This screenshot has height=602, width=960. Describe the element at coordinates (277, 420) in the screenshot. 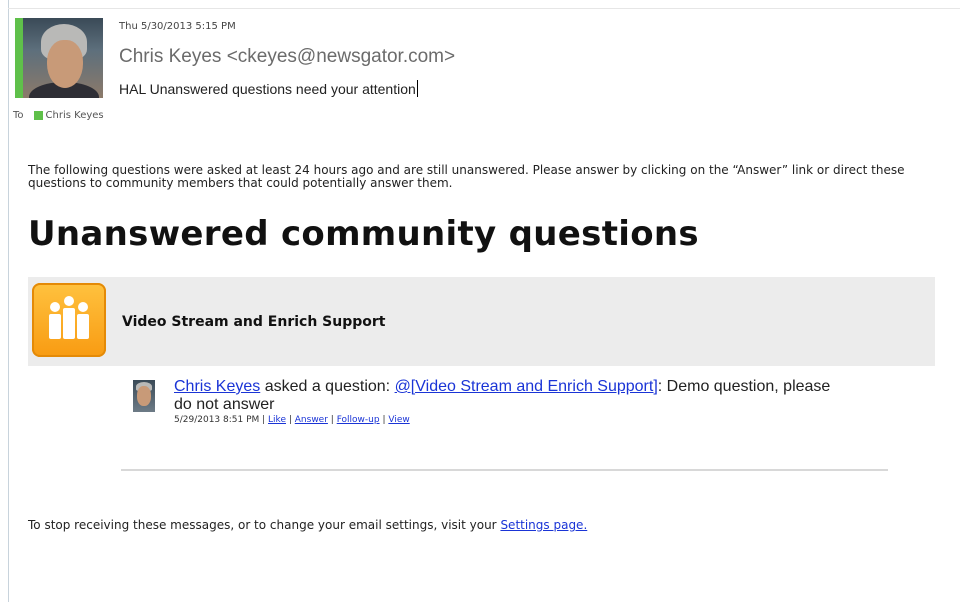

I see `like-link: Like` at that location.